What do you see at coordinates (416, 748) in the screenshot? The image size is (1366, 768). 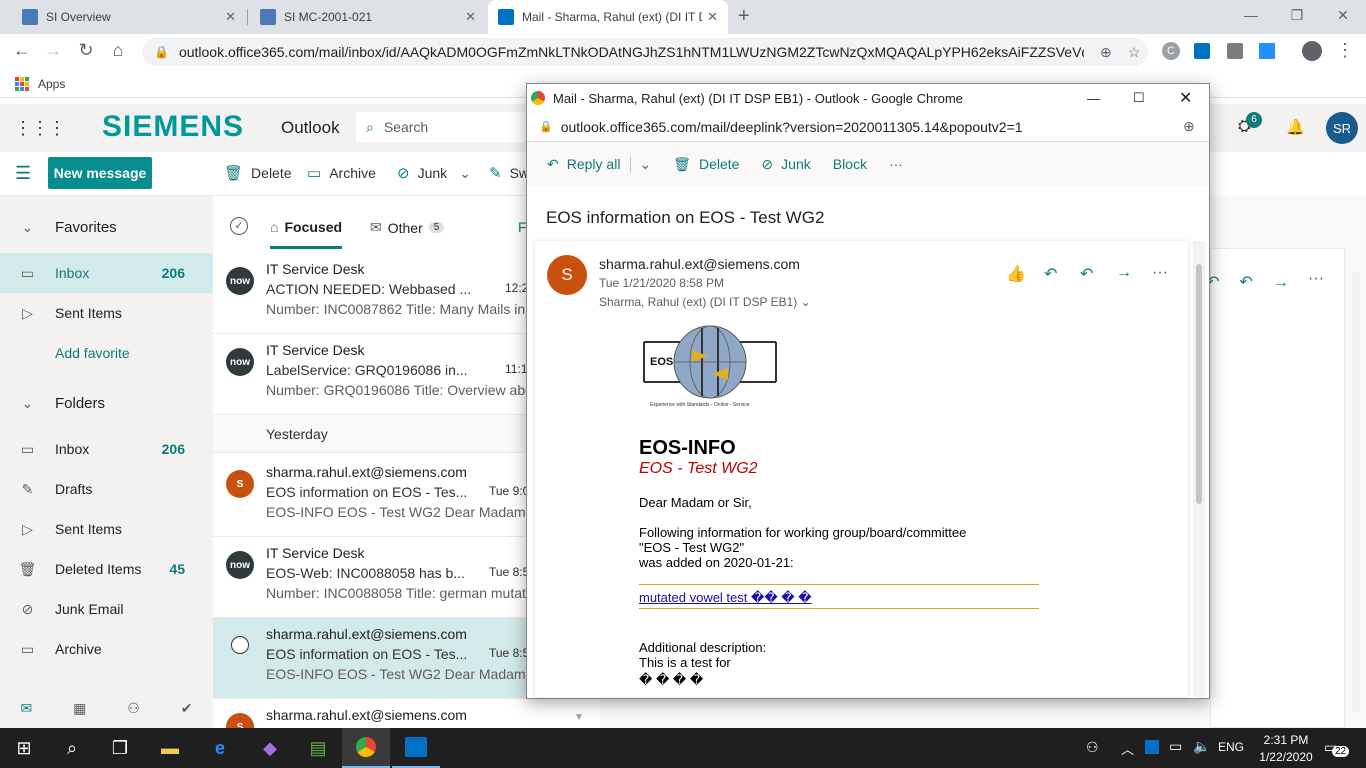 I see `outlook-taskbar-icon` at bounding box center [416, 748].